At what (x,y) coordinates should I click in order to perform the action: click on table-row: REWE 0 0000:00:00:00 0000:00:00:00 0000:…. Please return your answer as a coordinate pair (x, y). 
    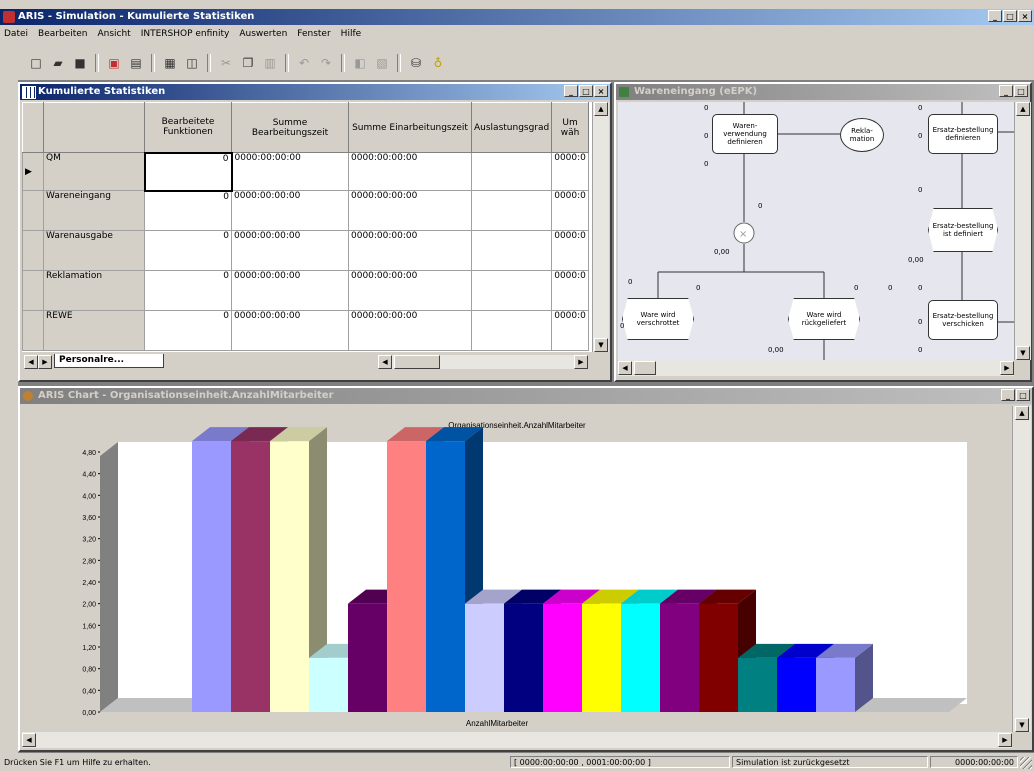
    Looking at the image, I should click on (305, 330).